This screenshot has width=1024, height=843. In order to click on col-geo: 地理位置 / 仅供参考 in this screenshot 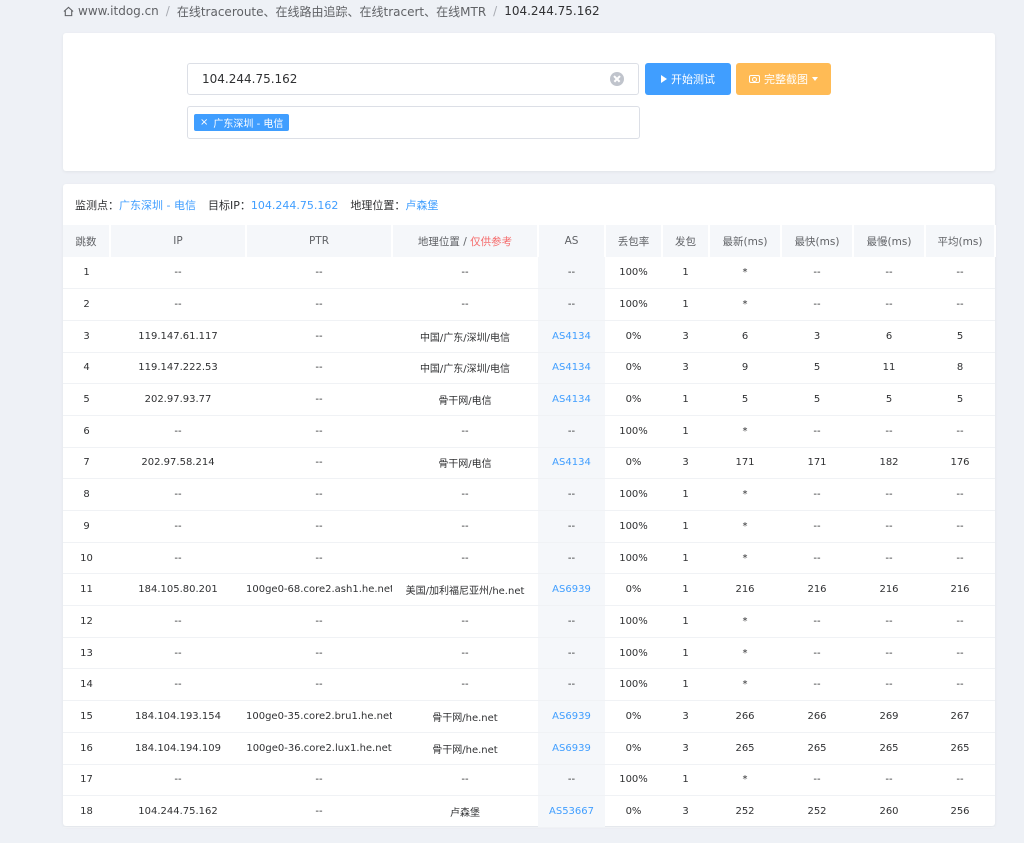, I will do `click(465, 241)`.